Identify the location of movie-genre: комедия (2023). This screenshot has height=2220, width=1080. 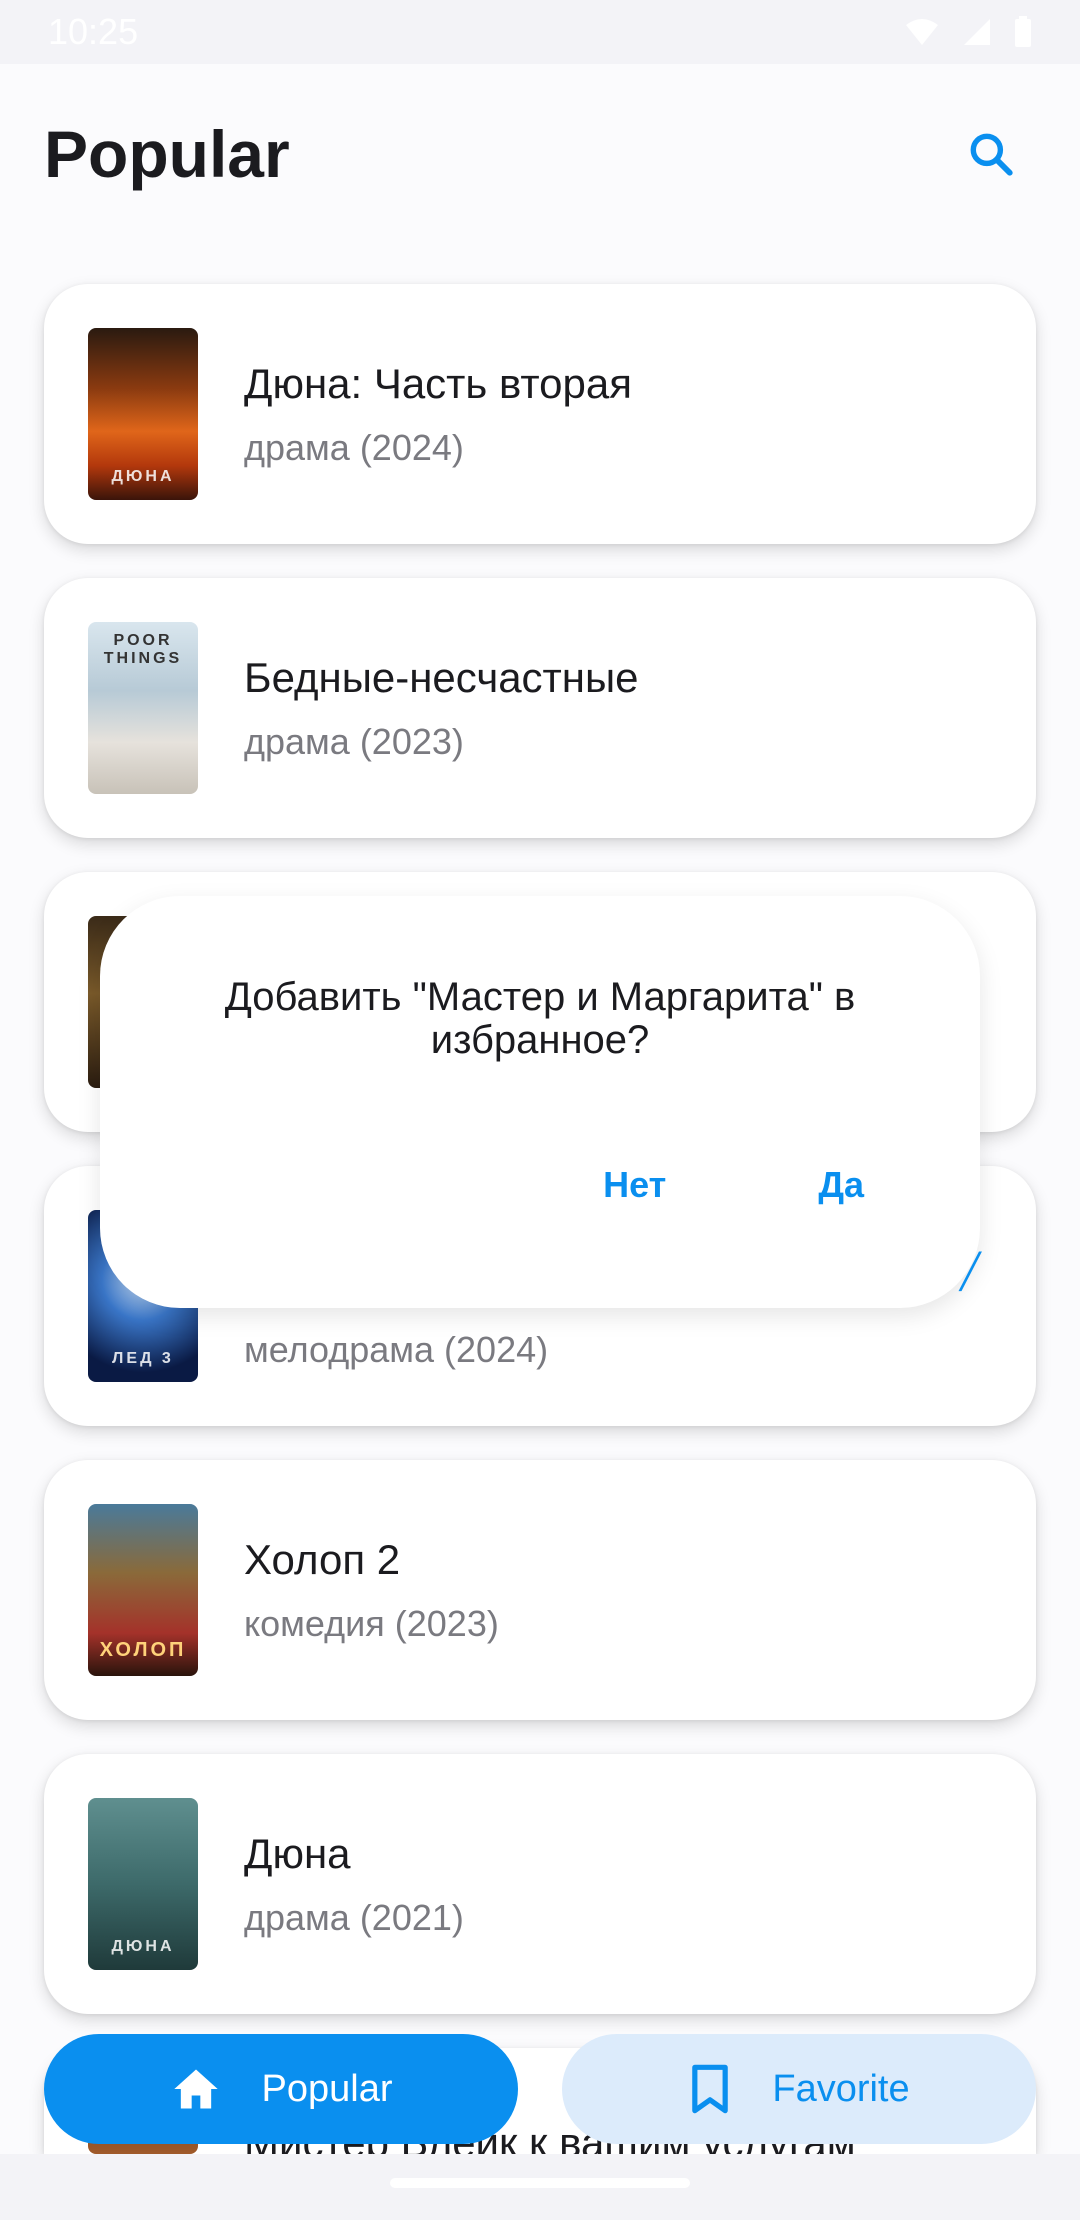
(371, 1624).